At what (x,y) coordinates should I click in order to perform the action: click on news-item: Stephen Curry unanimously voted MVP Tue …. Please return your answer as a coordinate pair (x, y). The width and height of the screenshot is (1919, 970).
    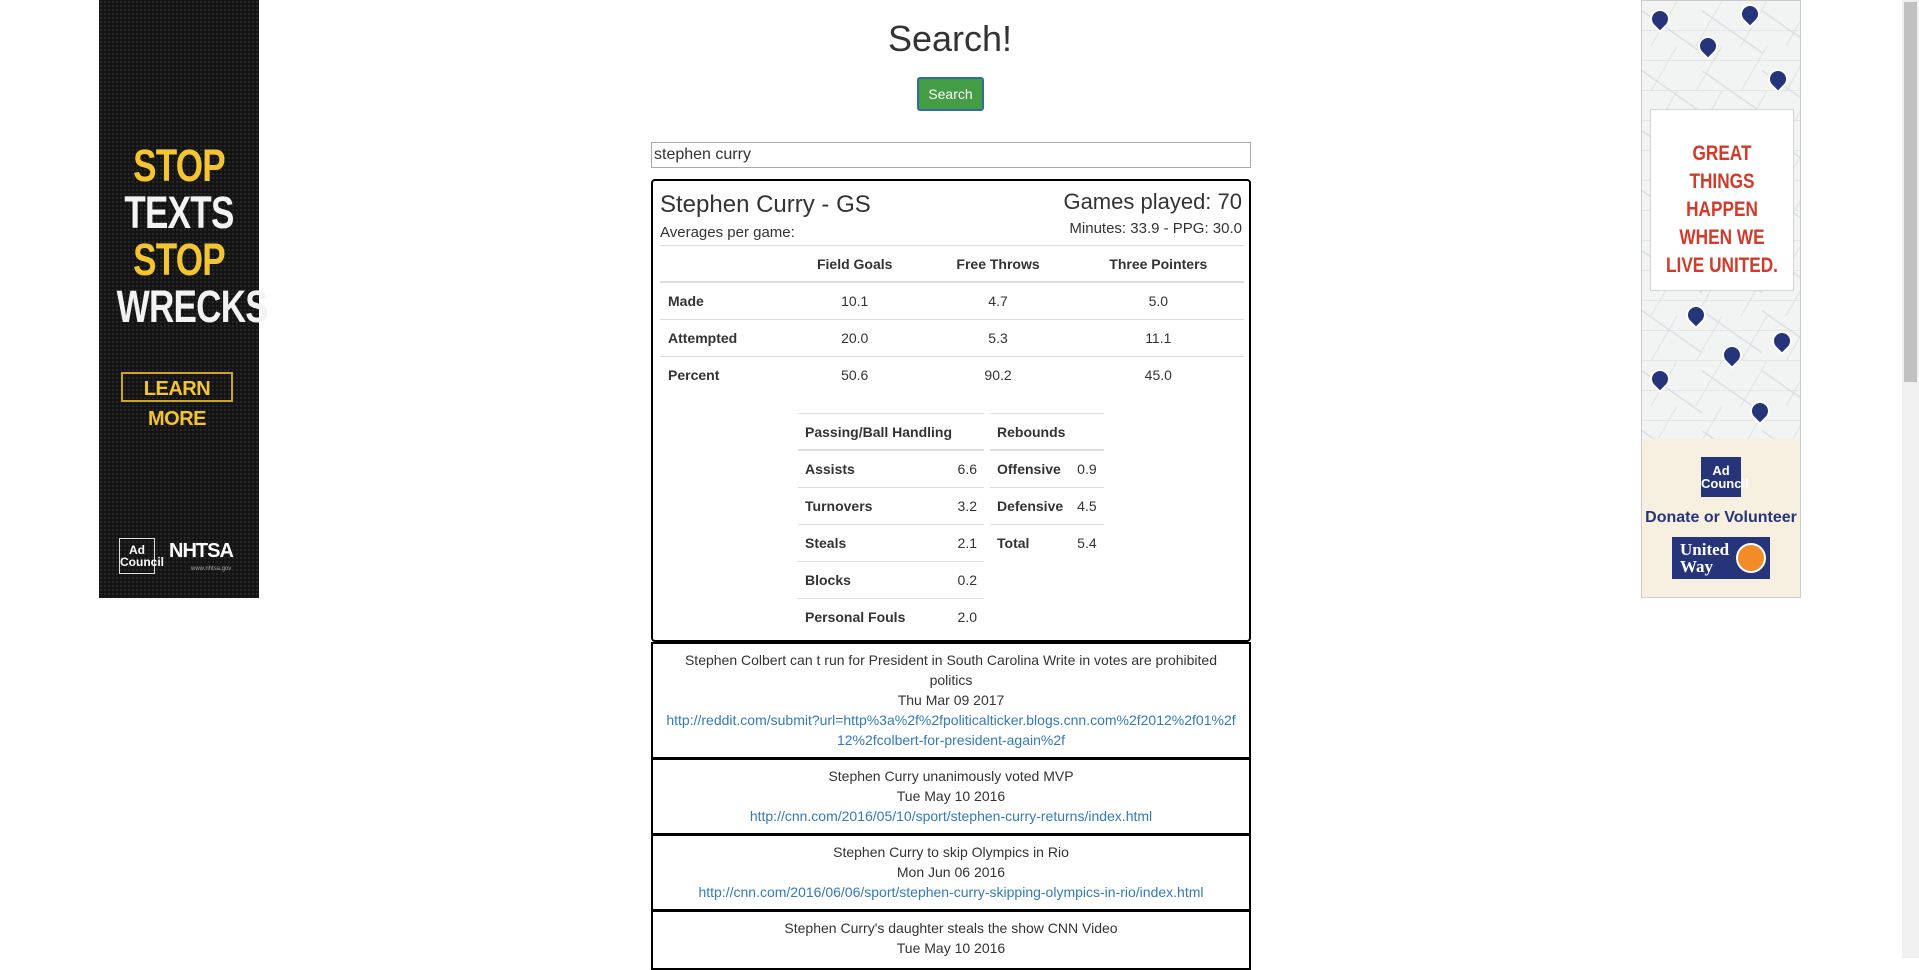
    Looking at the image, I should click on (951, 796).